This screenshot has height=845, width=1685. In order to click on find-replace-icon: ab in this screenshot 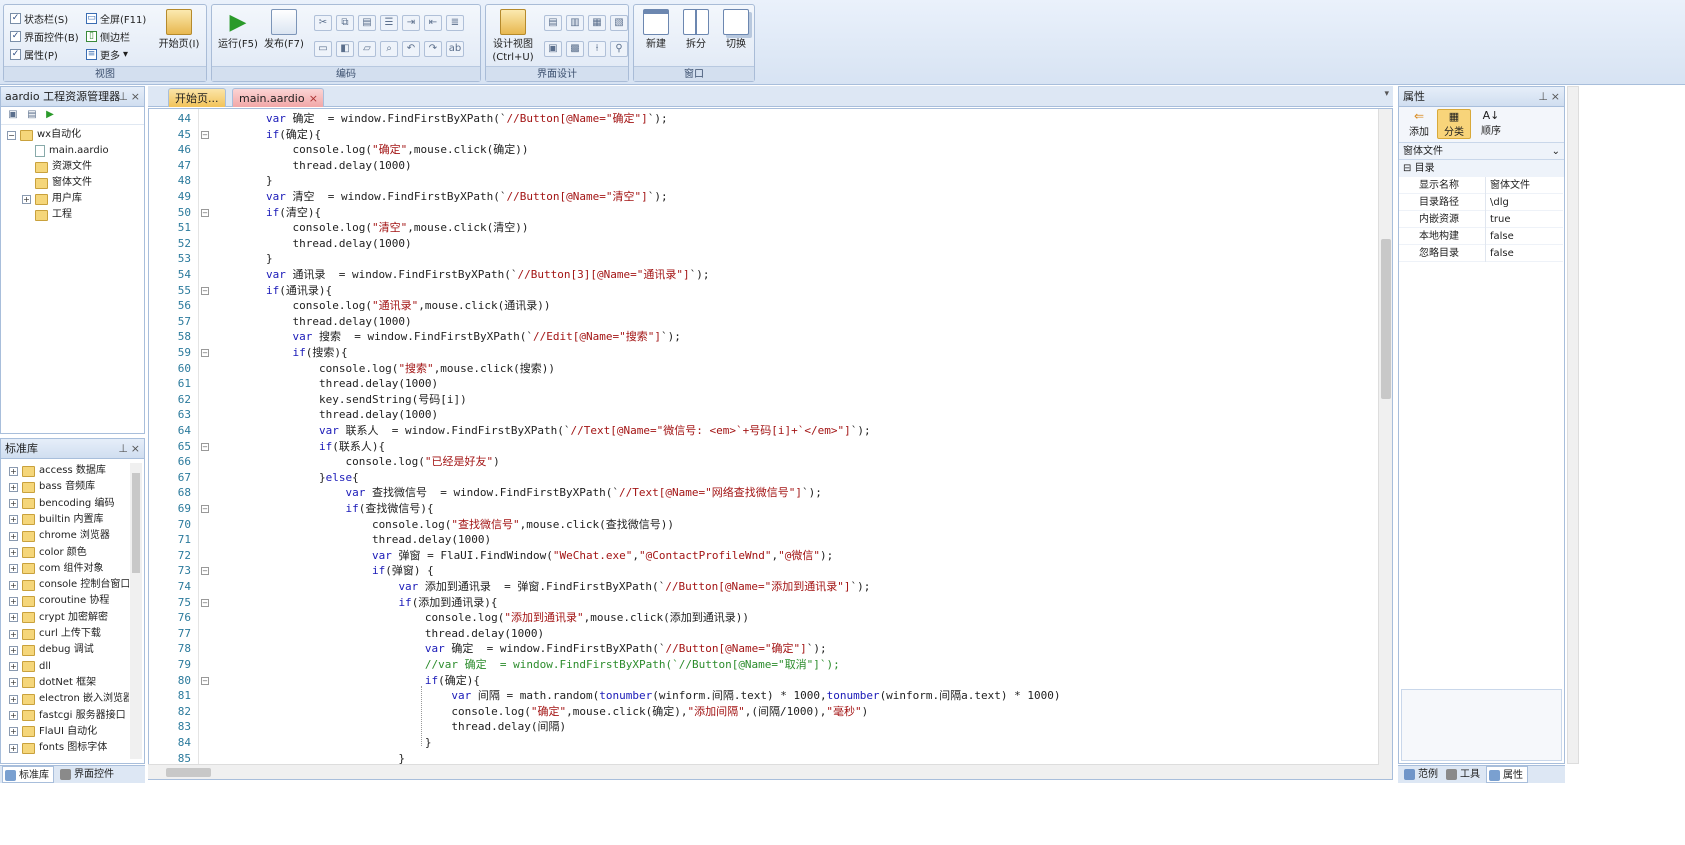, I will do `click(455, 49)`.